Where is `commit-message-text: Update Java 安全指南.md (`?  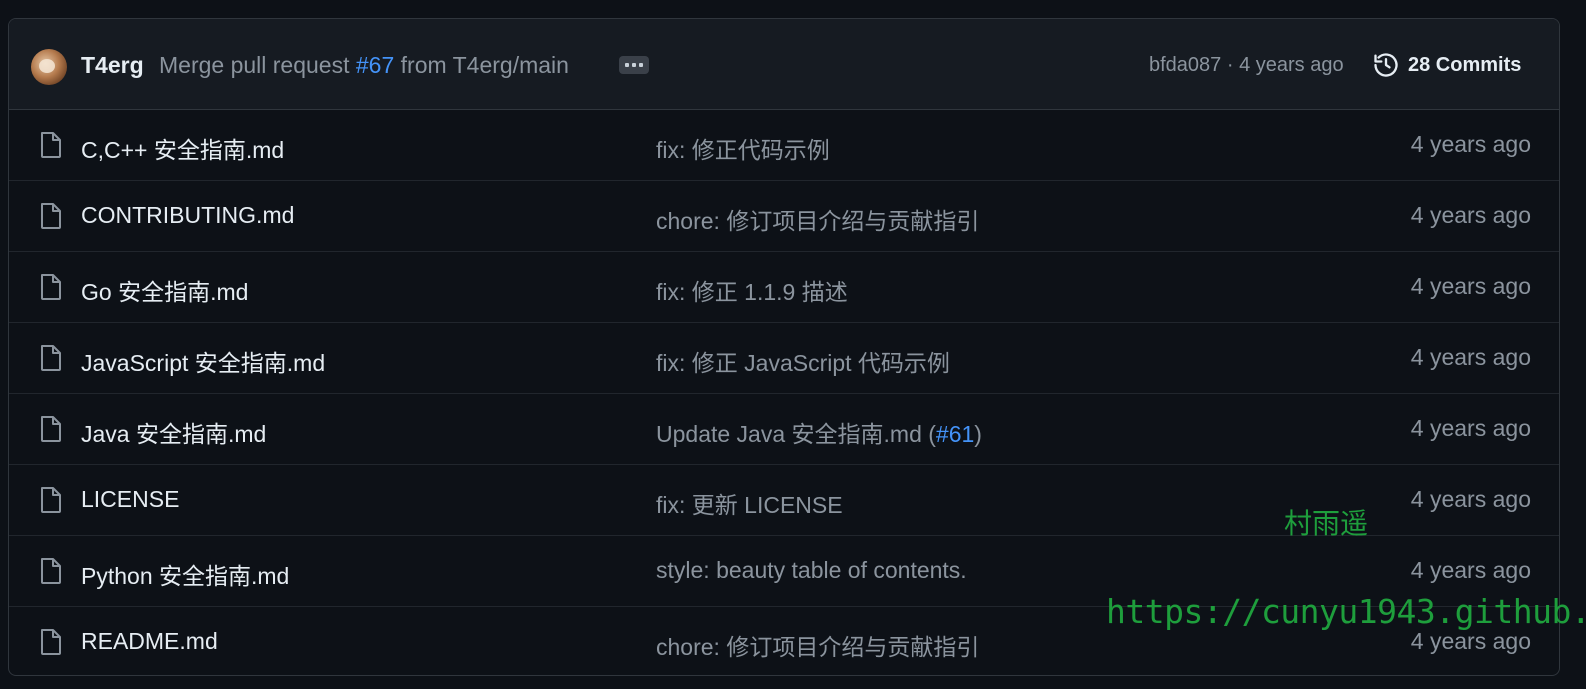
commit-message-text: Update Java 安全指南.md ( is located at coordinates (796, 434).